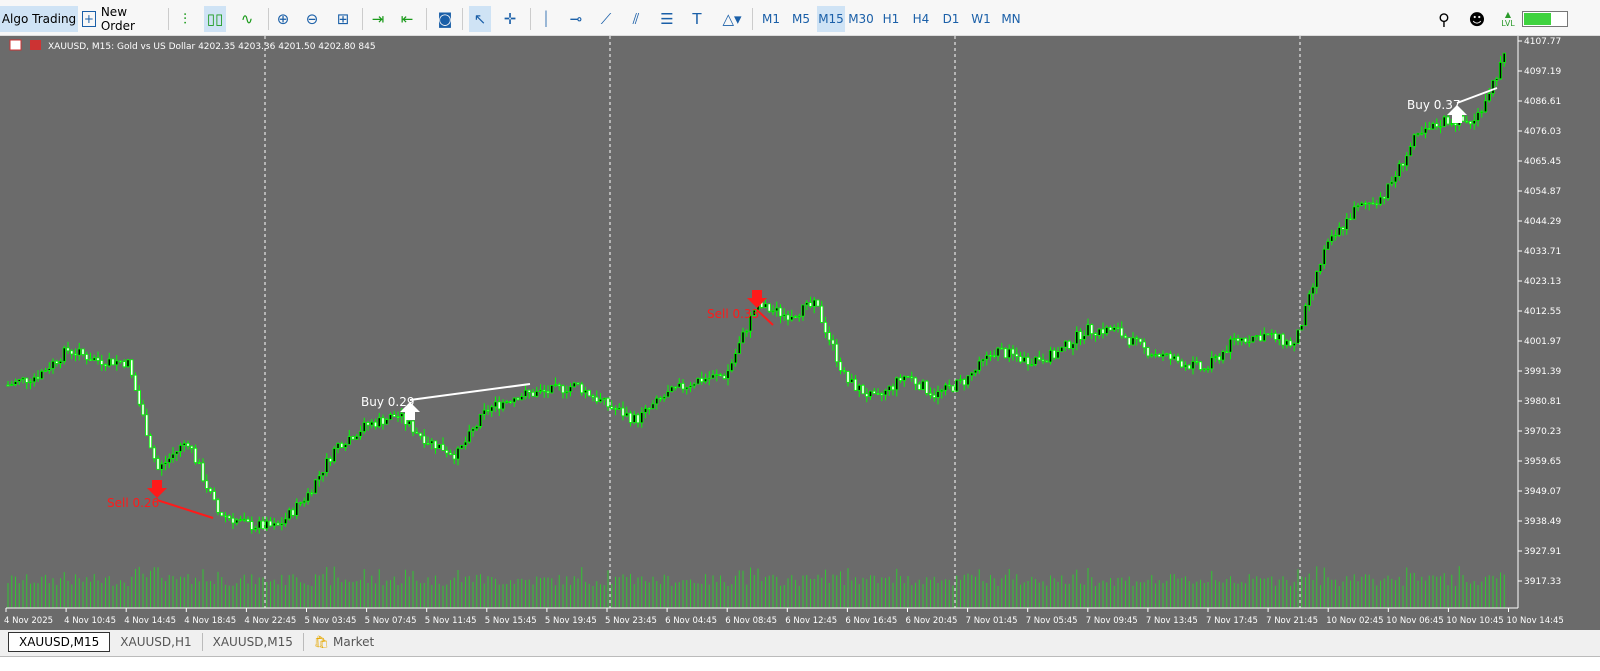 The height and width of the screenshot is (671, 1600). I want to click on y-tick-label: 4097.19, so click(1542, 72).